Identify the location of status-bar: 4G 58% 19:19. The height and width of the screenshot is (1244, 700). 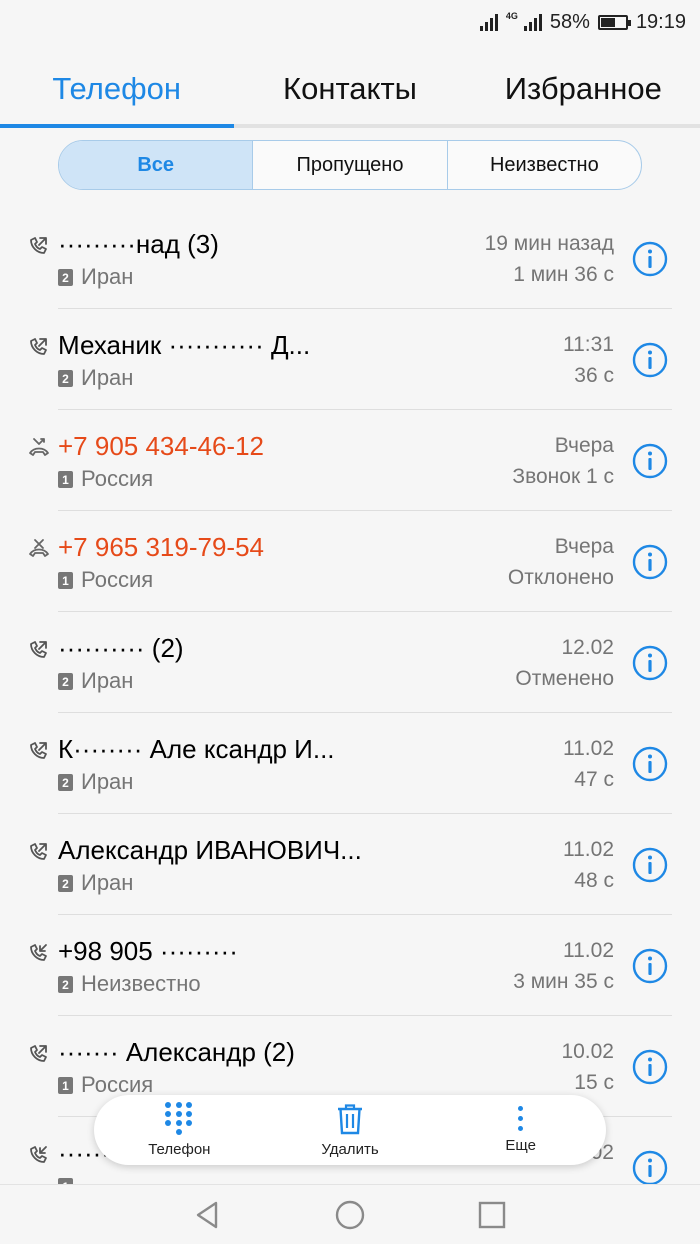
(350, 22).